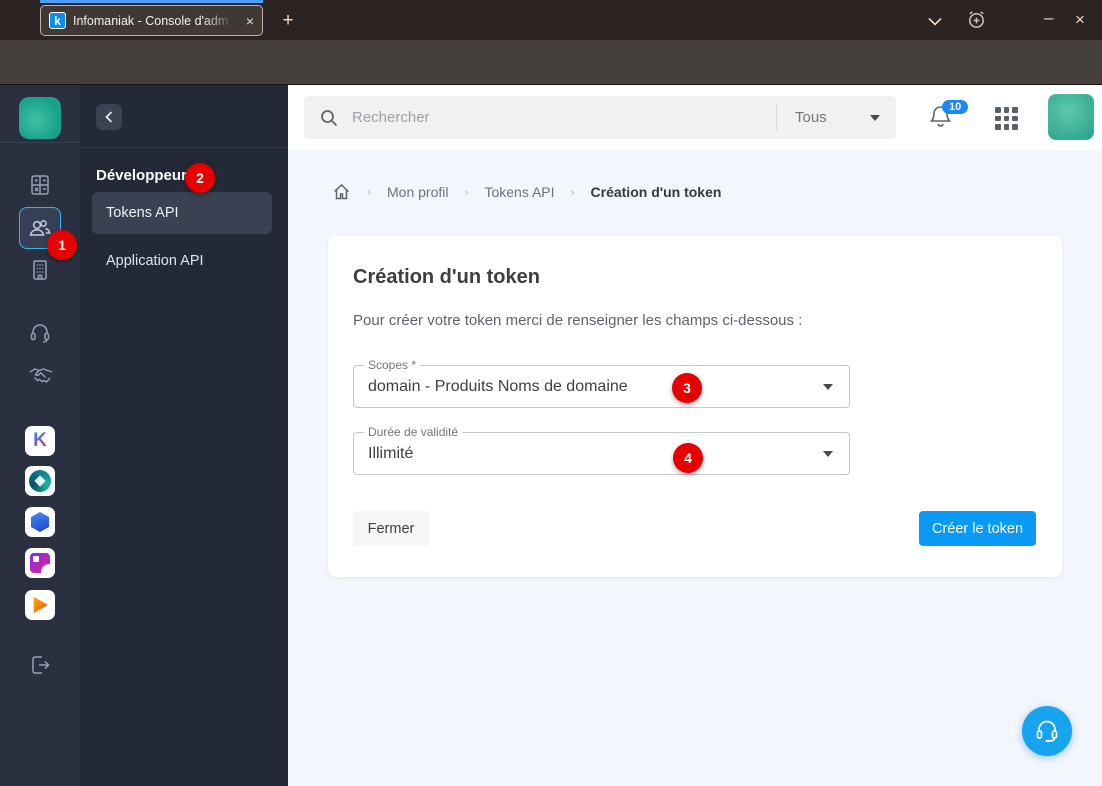 Image resolution: width=1102 pixels, height=786 pixels. I want to click on validity-select: Durée de validité Illimité, so click(601, 450).